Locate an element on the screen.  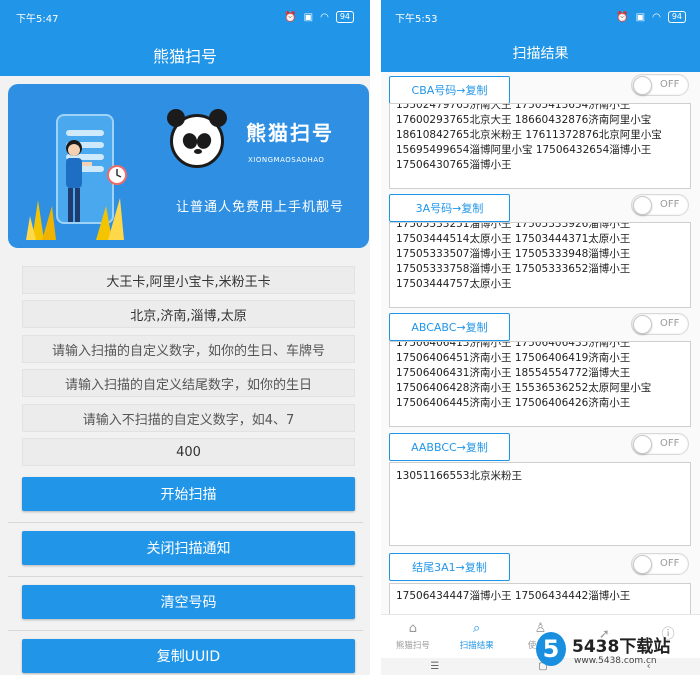
watermark-logo: 5 is located at coordinates (551, 649).